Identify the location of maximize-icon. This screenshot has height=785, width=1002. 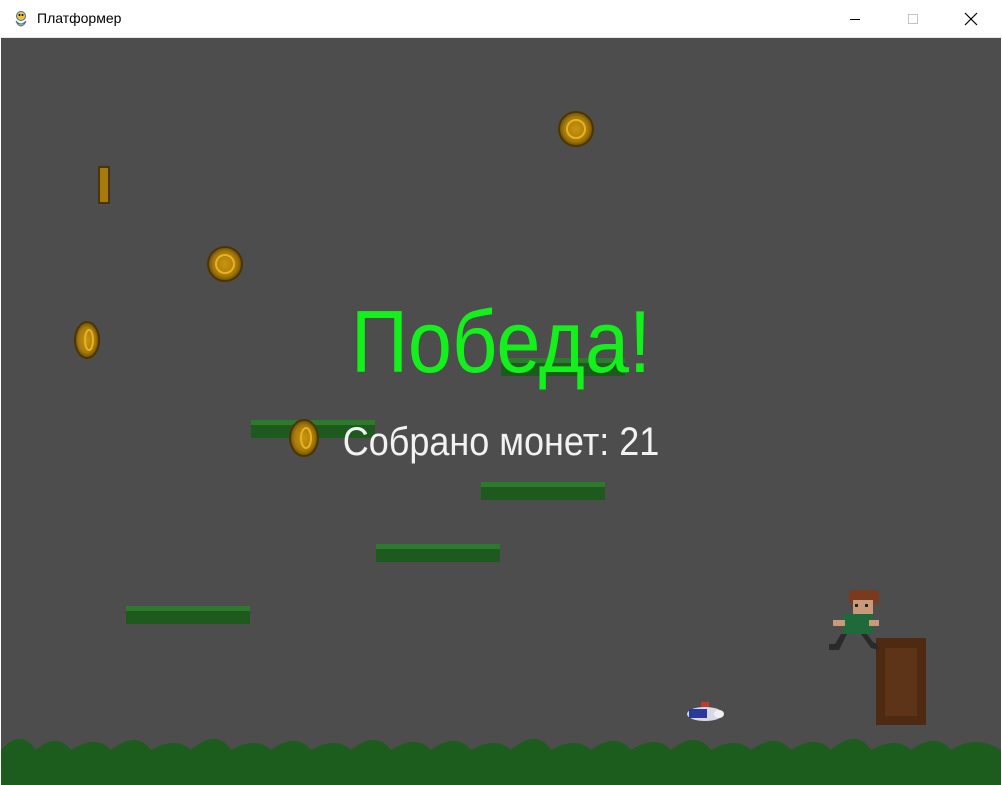
(913, 18).